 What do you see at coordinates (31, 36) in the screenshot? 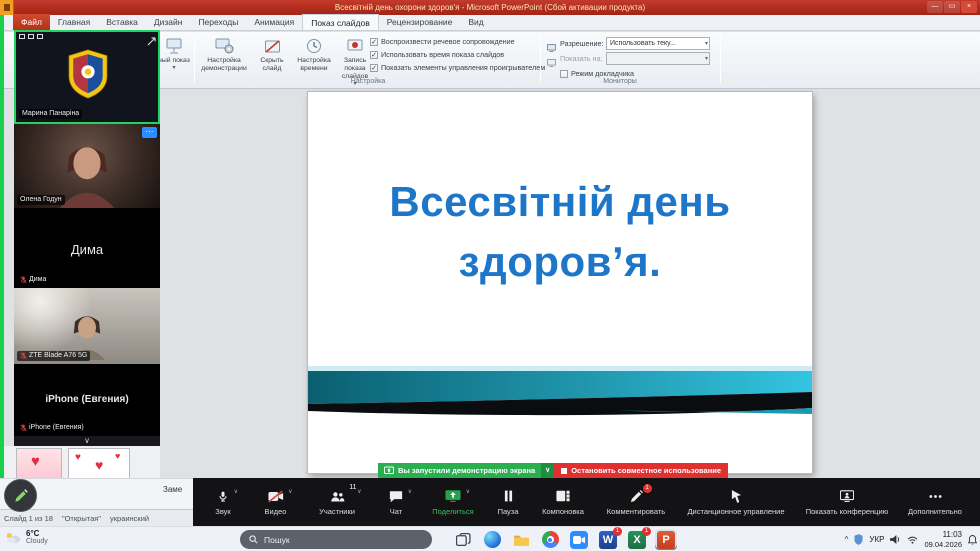
I see `panel-window-icon` at bounding box center [31, 36].